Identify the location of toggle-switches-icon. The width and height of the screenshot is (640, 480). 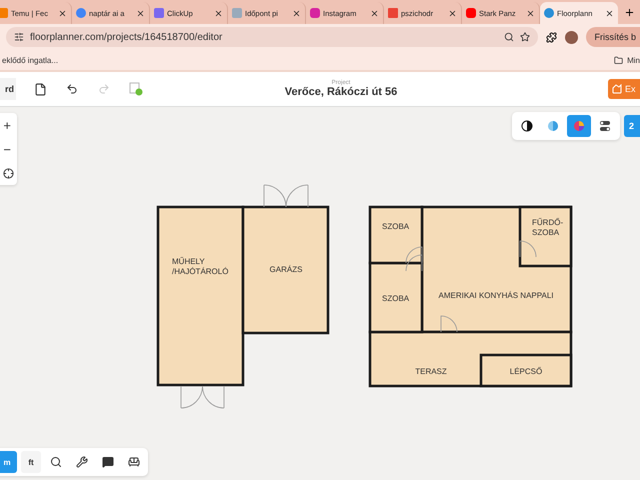
(605, 126).